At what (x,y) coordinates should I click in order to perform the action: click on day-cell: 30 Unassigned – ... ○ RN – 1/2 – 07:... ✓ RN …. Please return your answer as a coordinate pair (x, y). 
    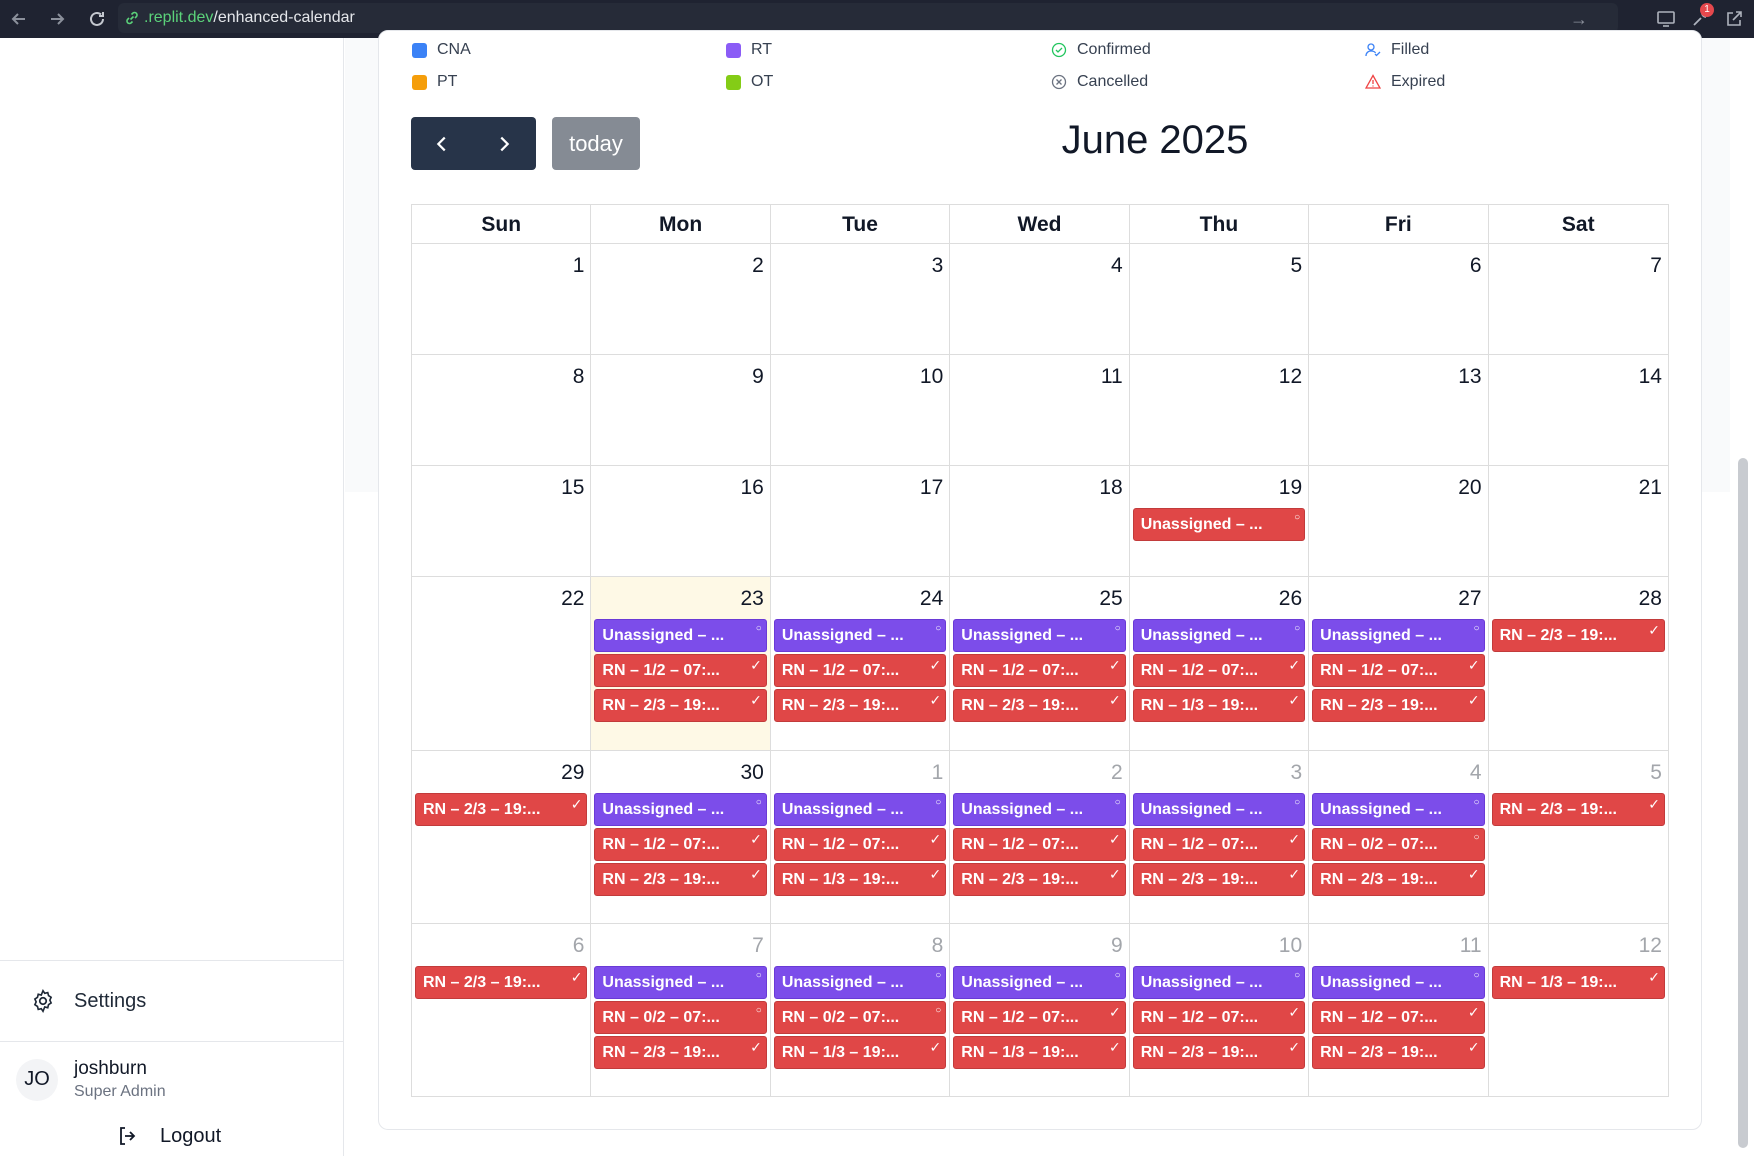
    Looking at the image, I should click on (681, 837).